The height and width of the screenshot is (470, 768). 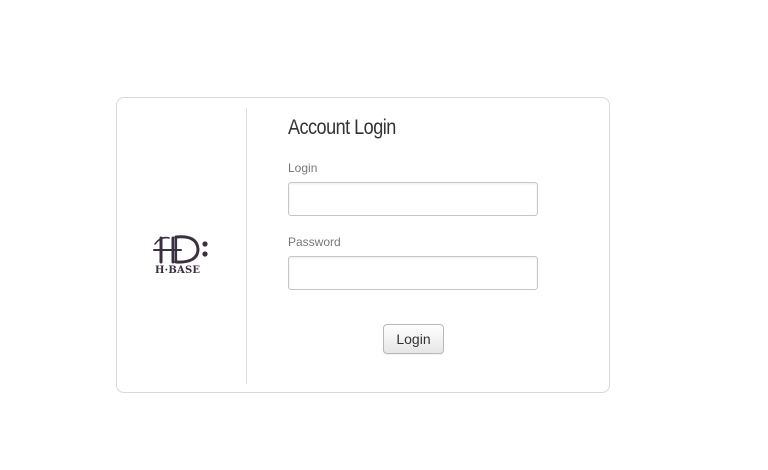 I want to click on password-input, so click(x=413, y=273).